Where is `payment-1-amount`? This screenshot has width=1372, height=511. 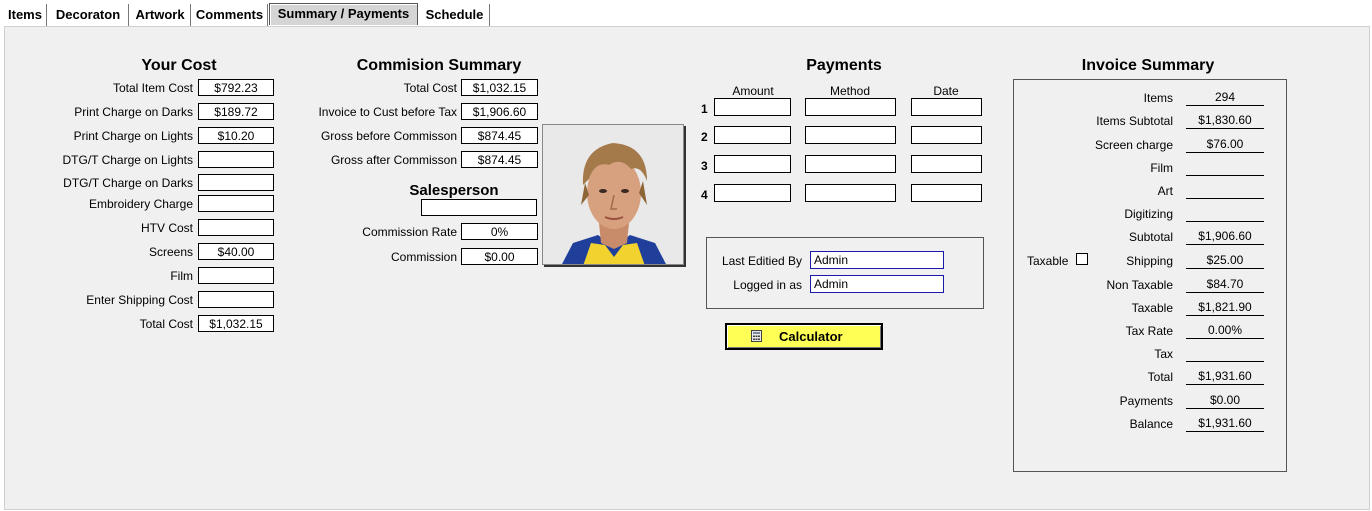 payment-1-amount is located at coordinates (752, 107).